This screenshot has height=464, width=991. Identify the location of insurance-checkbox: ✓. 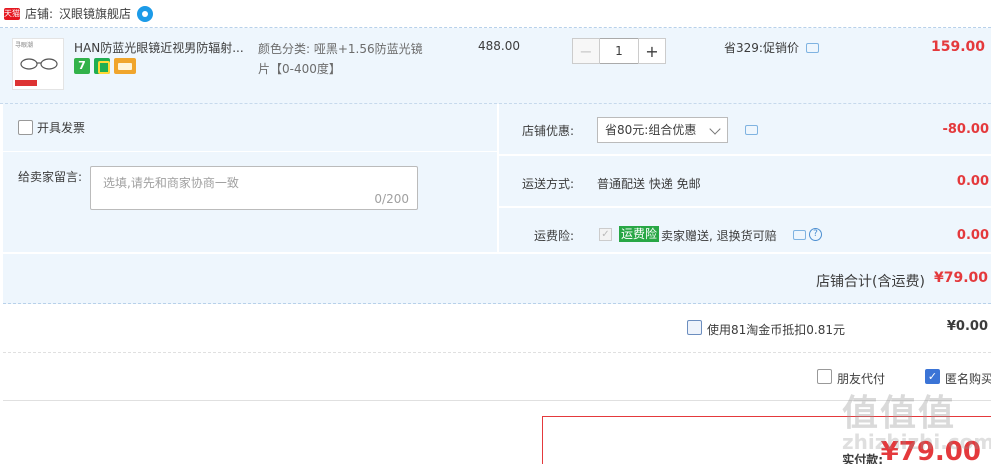
(605, 234).